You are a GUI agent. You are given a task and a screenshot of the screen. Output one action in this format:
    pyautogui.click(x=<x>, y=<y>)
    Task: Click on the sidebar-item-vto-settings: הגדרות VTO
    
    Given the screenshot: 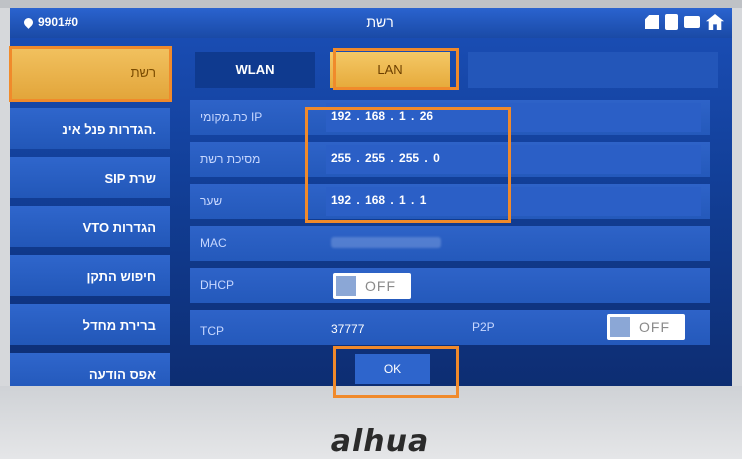 What is the action you would take?
    pyautogui.click(x=90, y=226)
    